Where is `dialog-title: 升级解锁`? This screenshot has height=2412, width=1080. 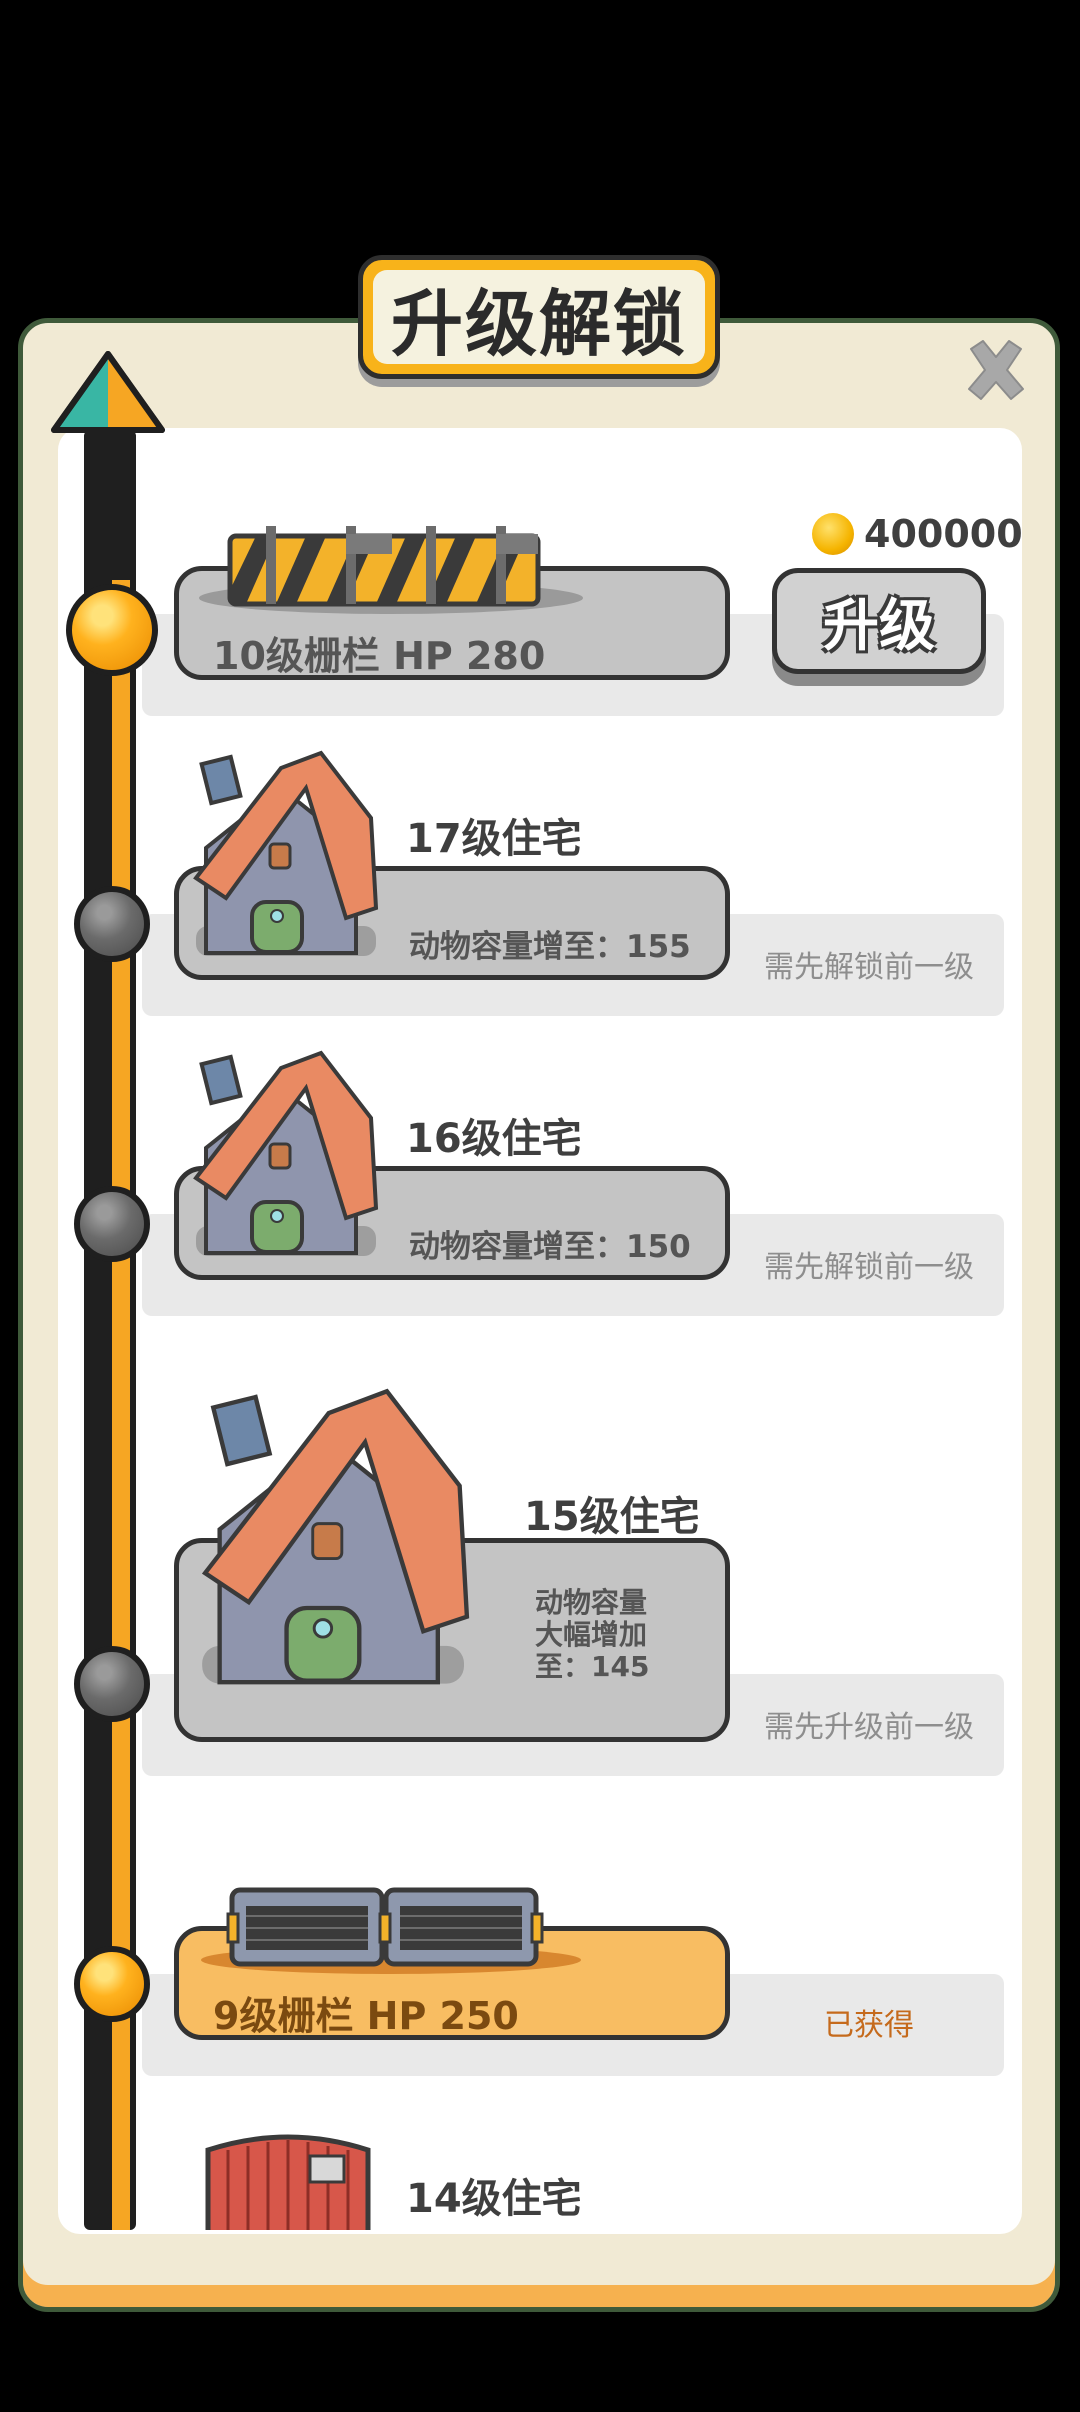
dialog-title: 升级解锁 is located at coordinates (539, 318).